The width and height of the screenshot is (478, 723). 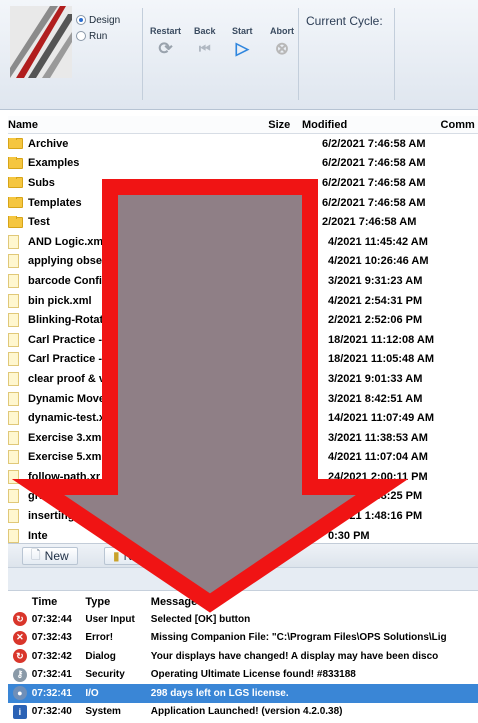 What do you see at coordinates (81, 36) in the screenshot?
I see `radio-empty-icon` at bounding box center [81, 36].